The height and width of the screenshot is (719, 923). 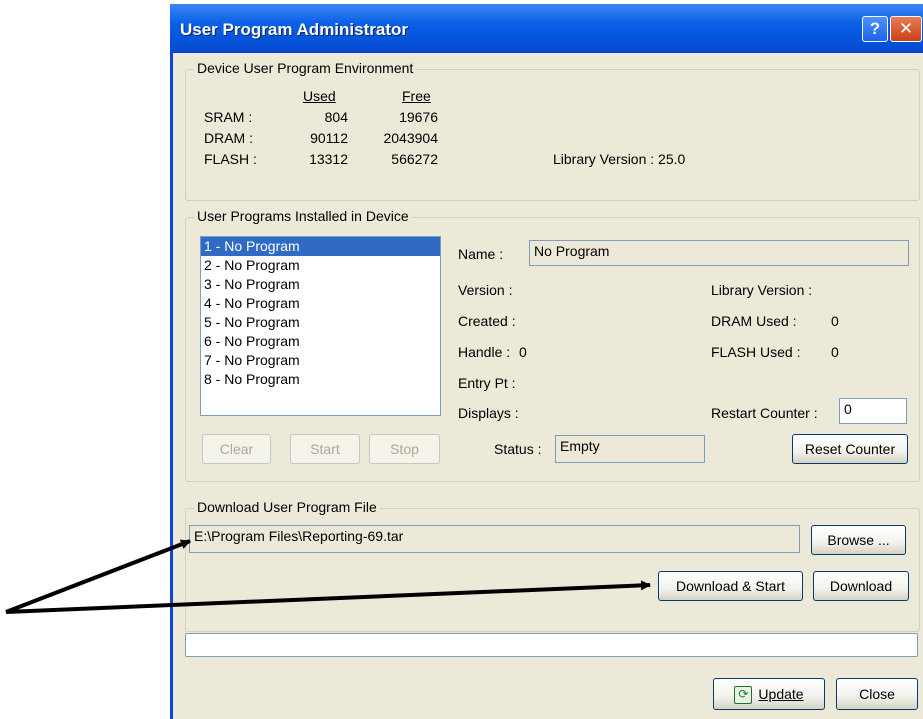 What do you see at coordinates (630, 449) in the screenshot?
I see `status-field: Empty` at bounding box center [630, 449].